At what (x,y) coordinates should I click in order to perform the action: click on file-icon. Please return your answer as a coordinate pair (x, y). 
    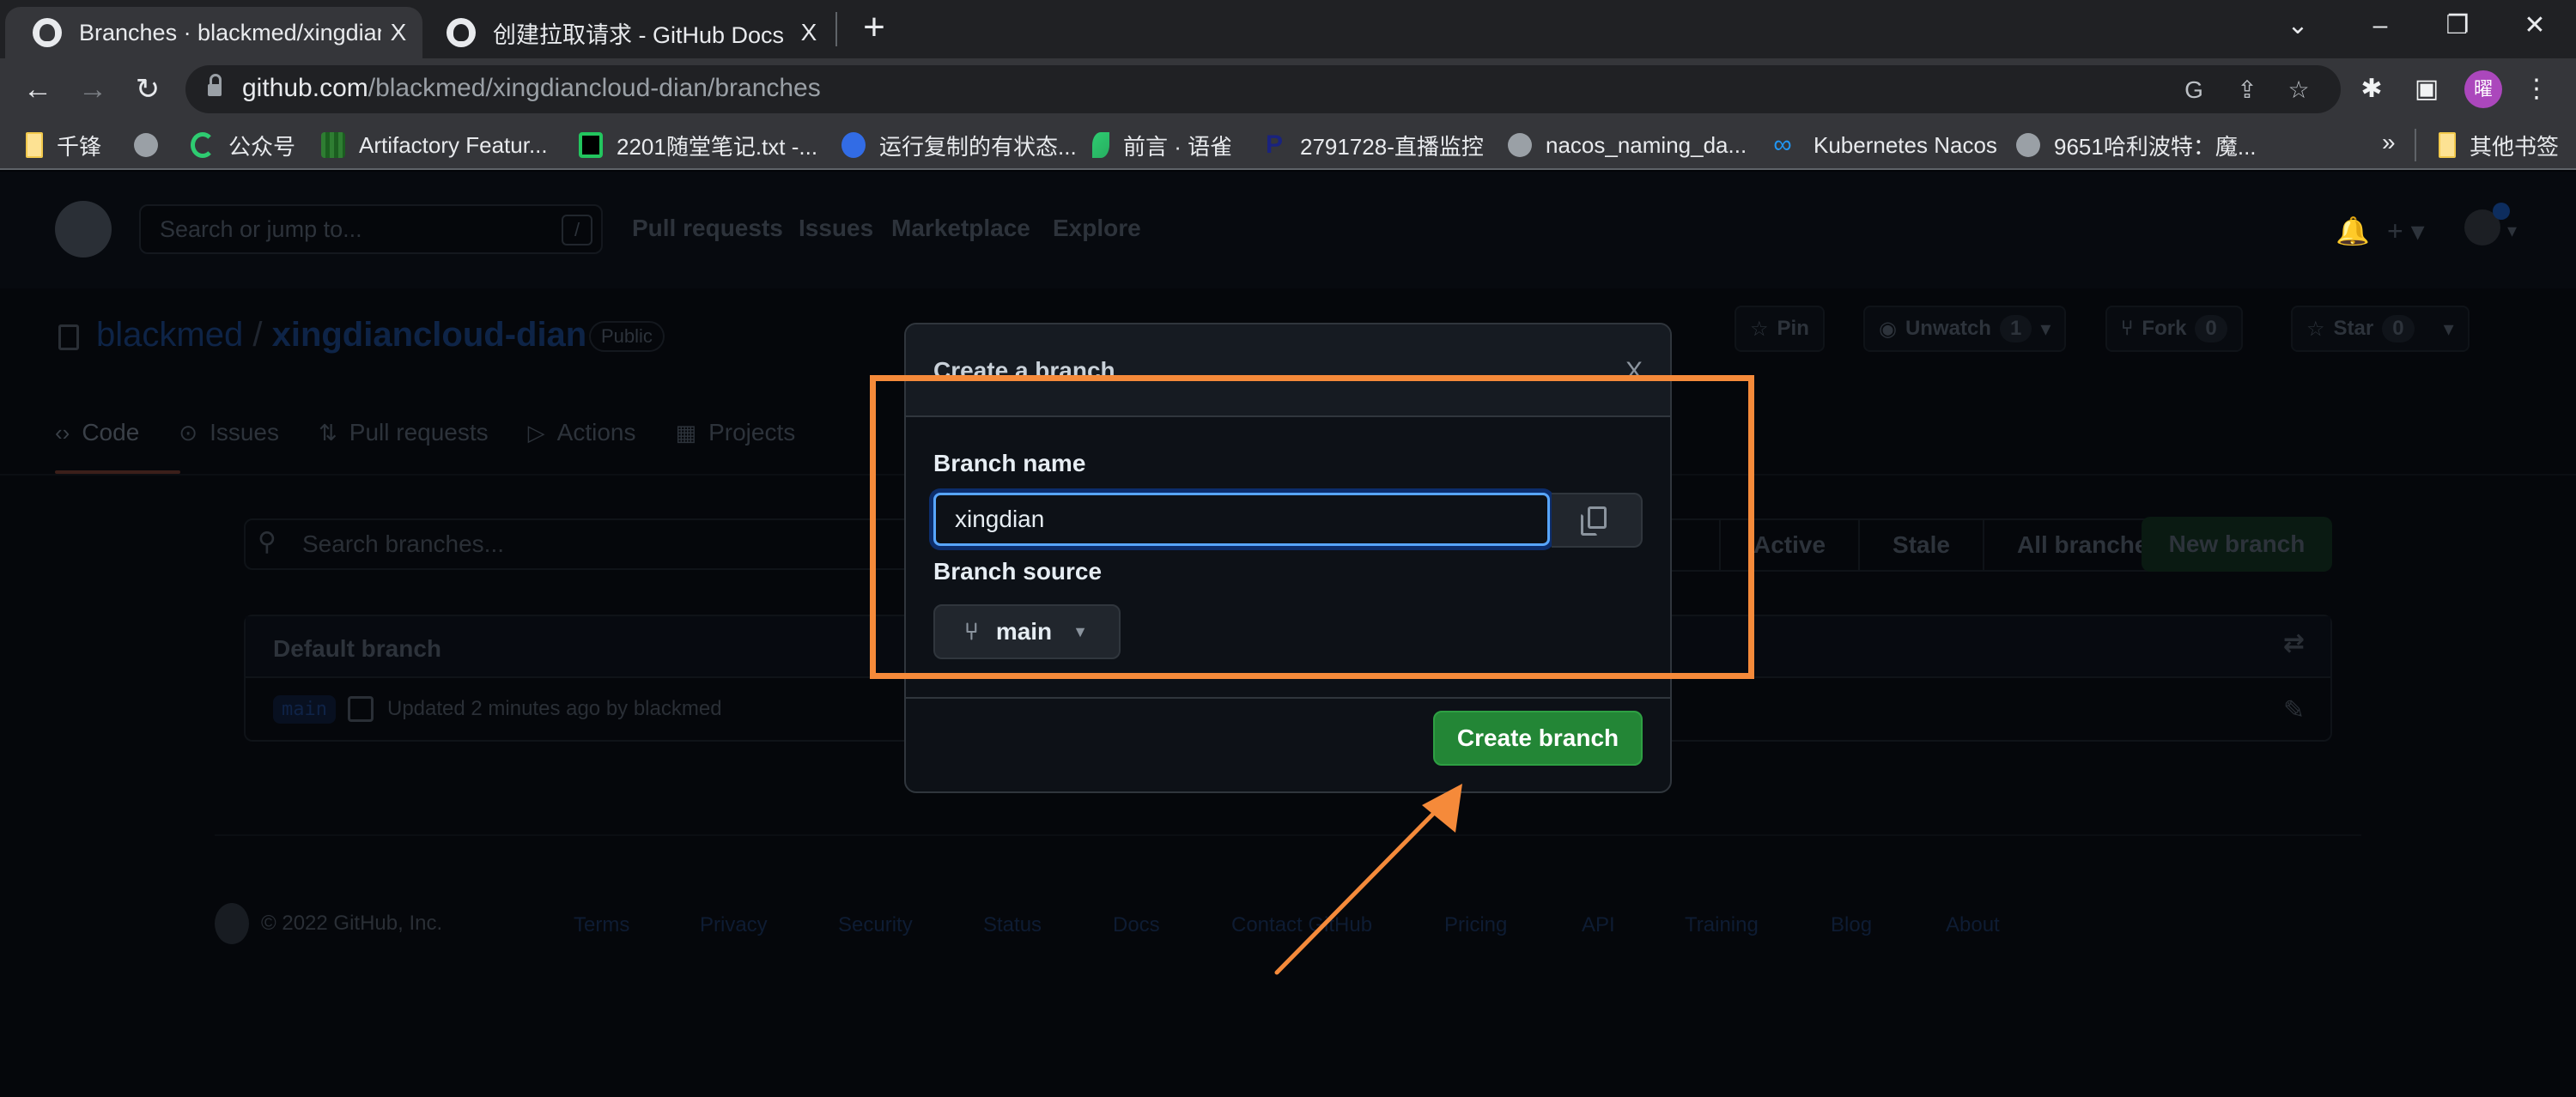
    Looking at the image, I should click on (591, 145).